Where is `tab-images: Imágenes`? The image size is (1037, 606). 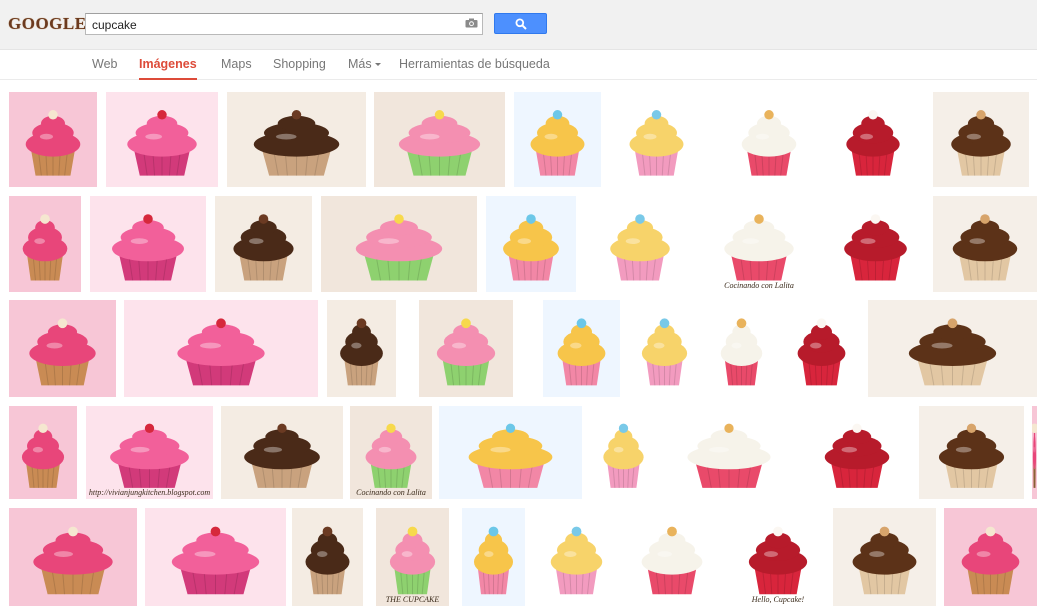 tab-images: Imágenes is located at coordinates (168, 65).